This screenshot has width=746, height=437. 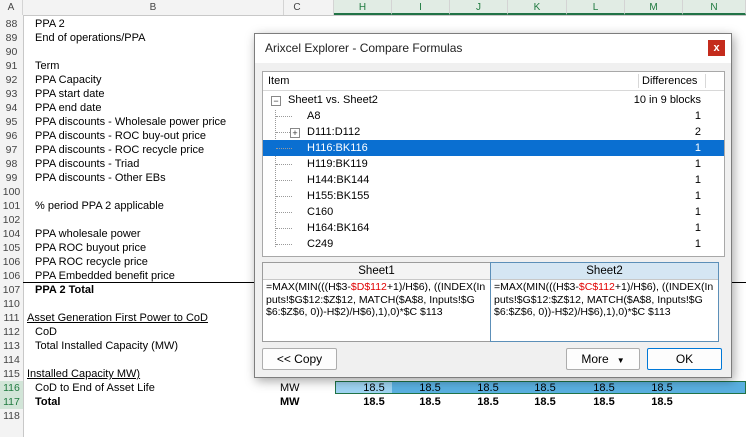 What do you see at coordinates (714, 7) in the screenshot?
I see `column-header: N` at bounding box center [714, 7].